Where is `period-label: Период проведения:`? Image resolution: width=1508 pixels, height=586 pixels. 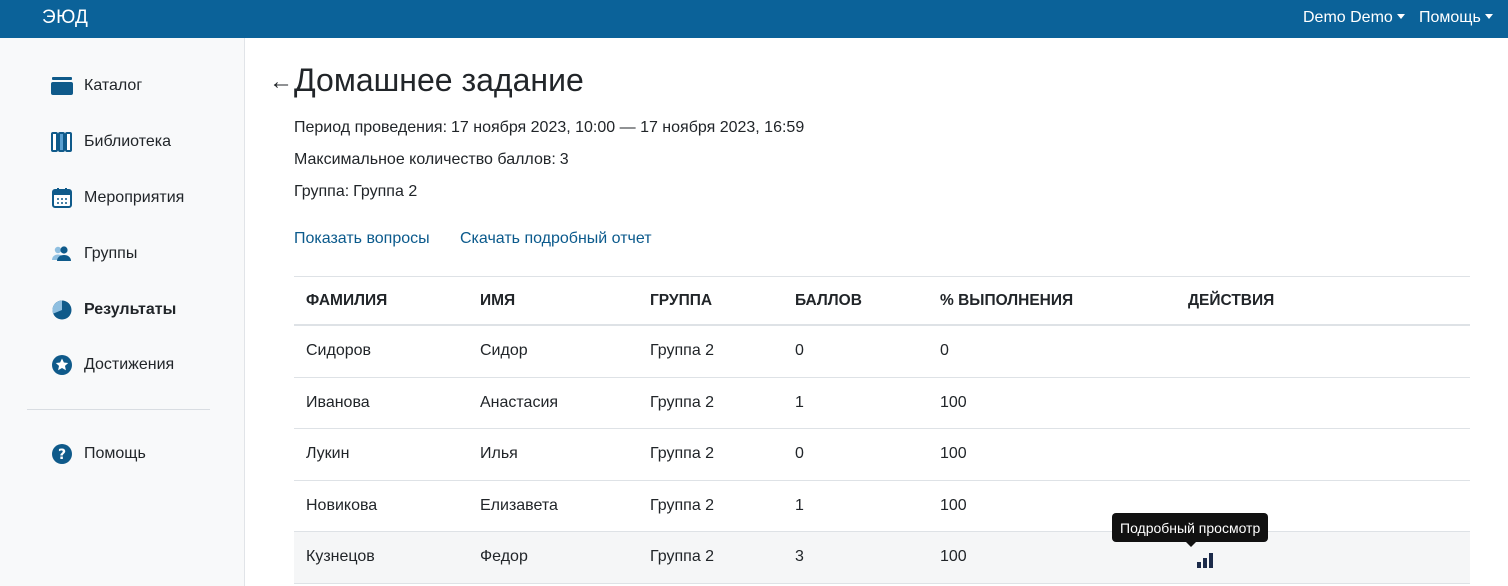 period-label: Период проведения: is located at coordinates (371, 127).